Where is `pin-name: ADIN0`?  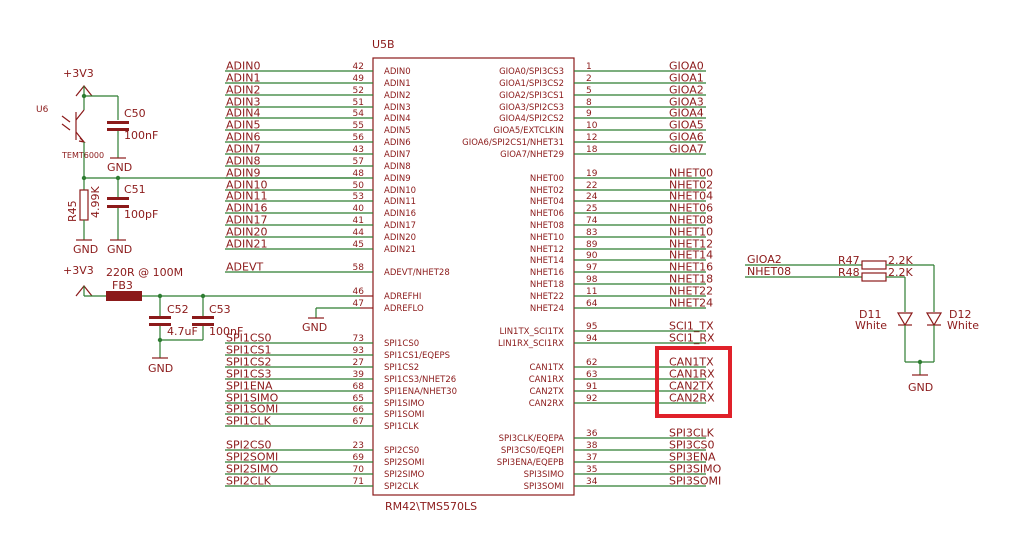
pin-name: ADIN0 is located at coordinates (397, 72).